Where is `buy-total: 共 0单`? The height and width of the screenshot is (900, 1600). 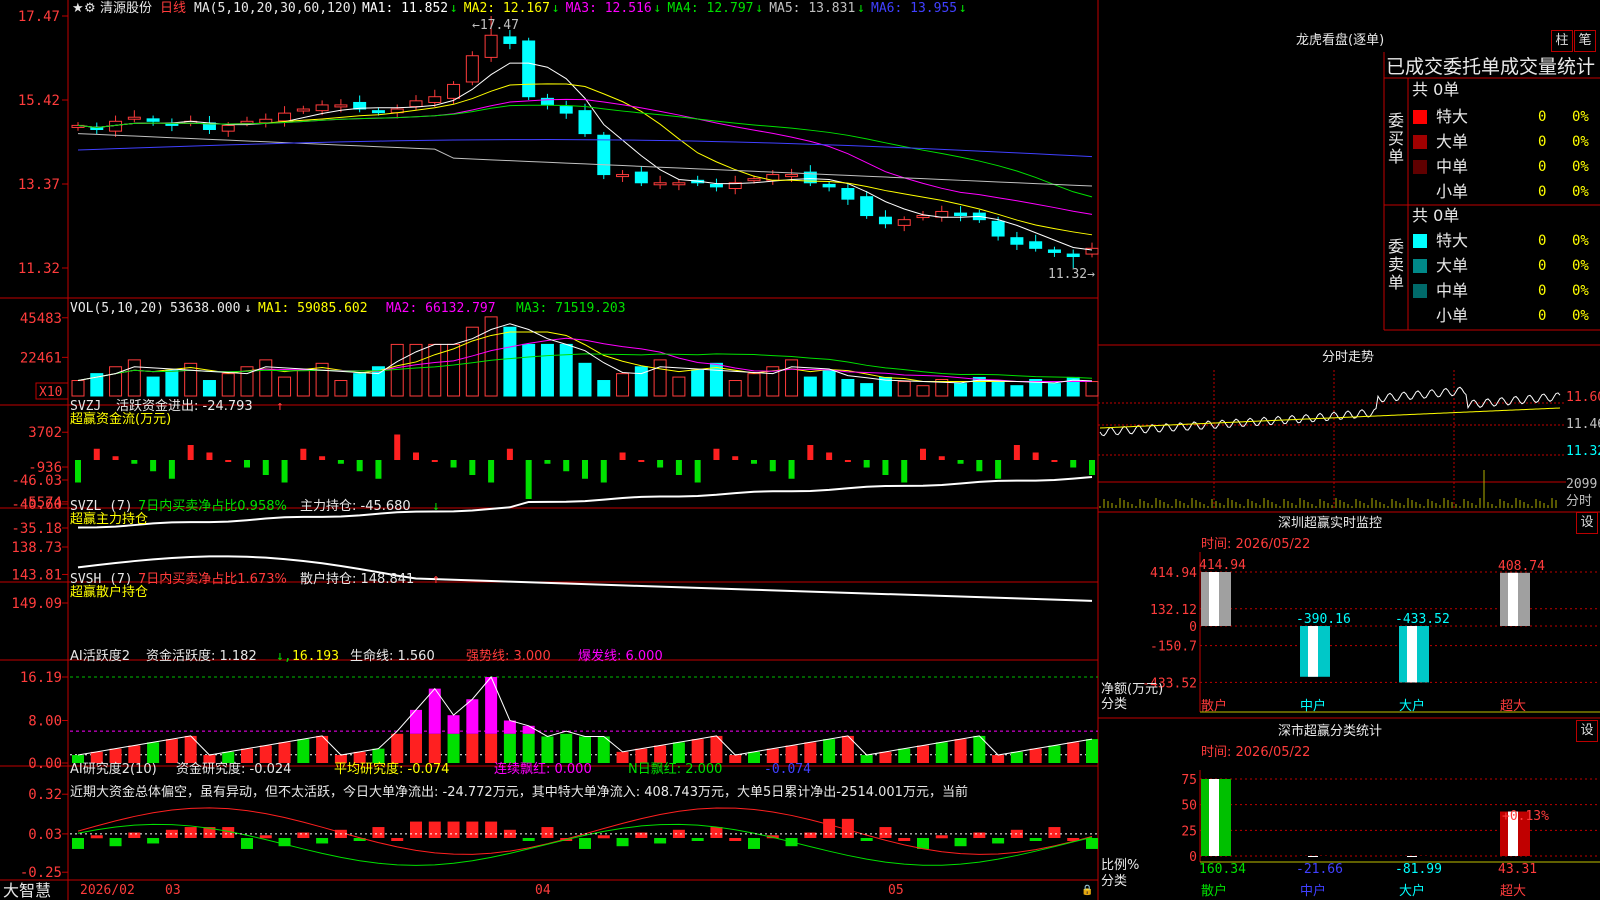
buy-total: 共 0单 is located at coordinates (1436, 89).